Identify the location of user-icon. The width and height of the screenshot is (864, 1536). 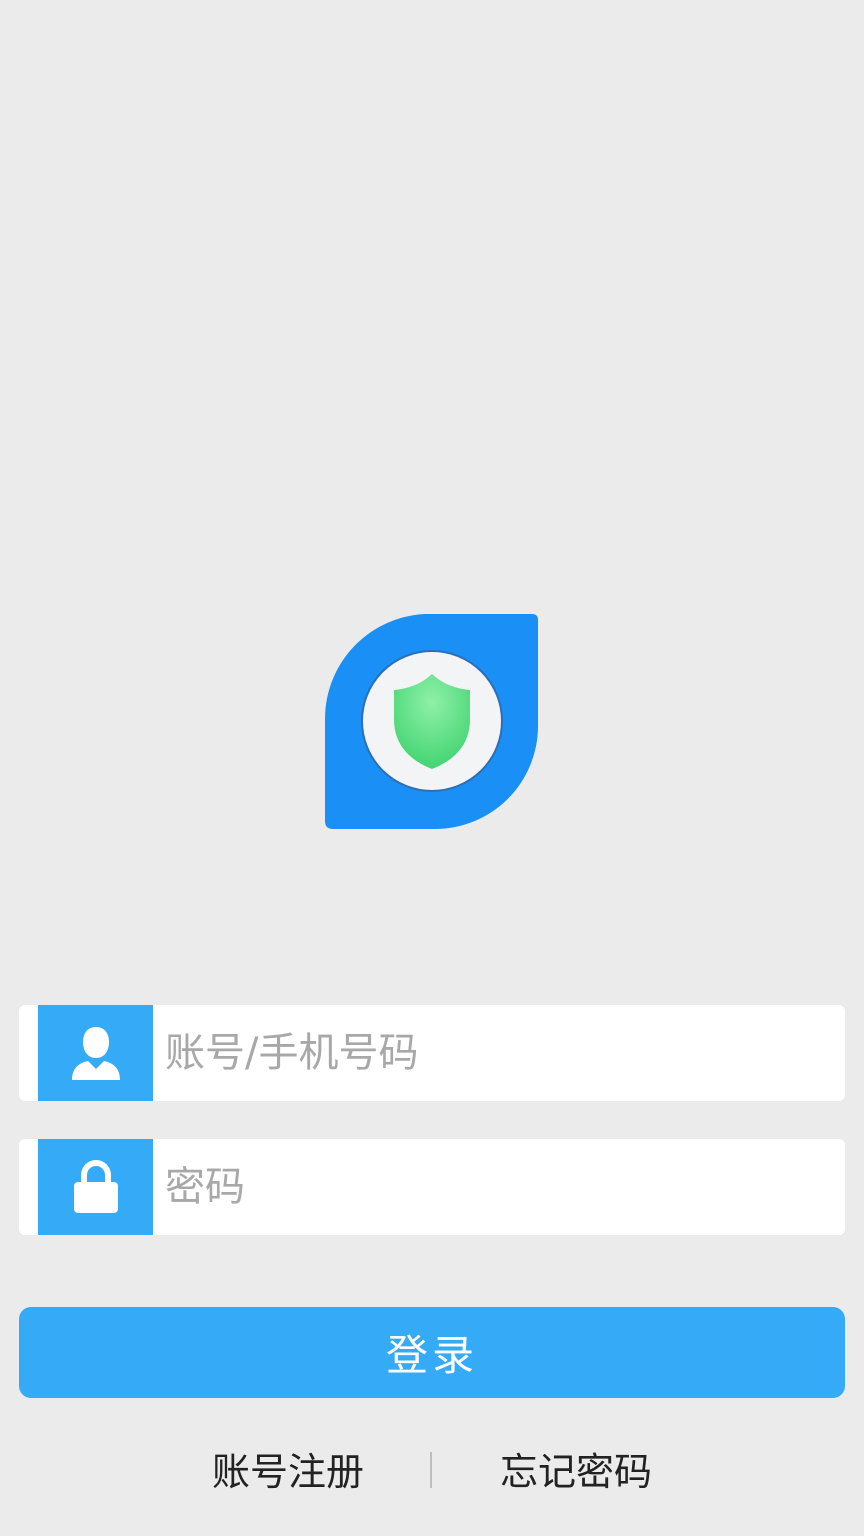
(95, 1053).